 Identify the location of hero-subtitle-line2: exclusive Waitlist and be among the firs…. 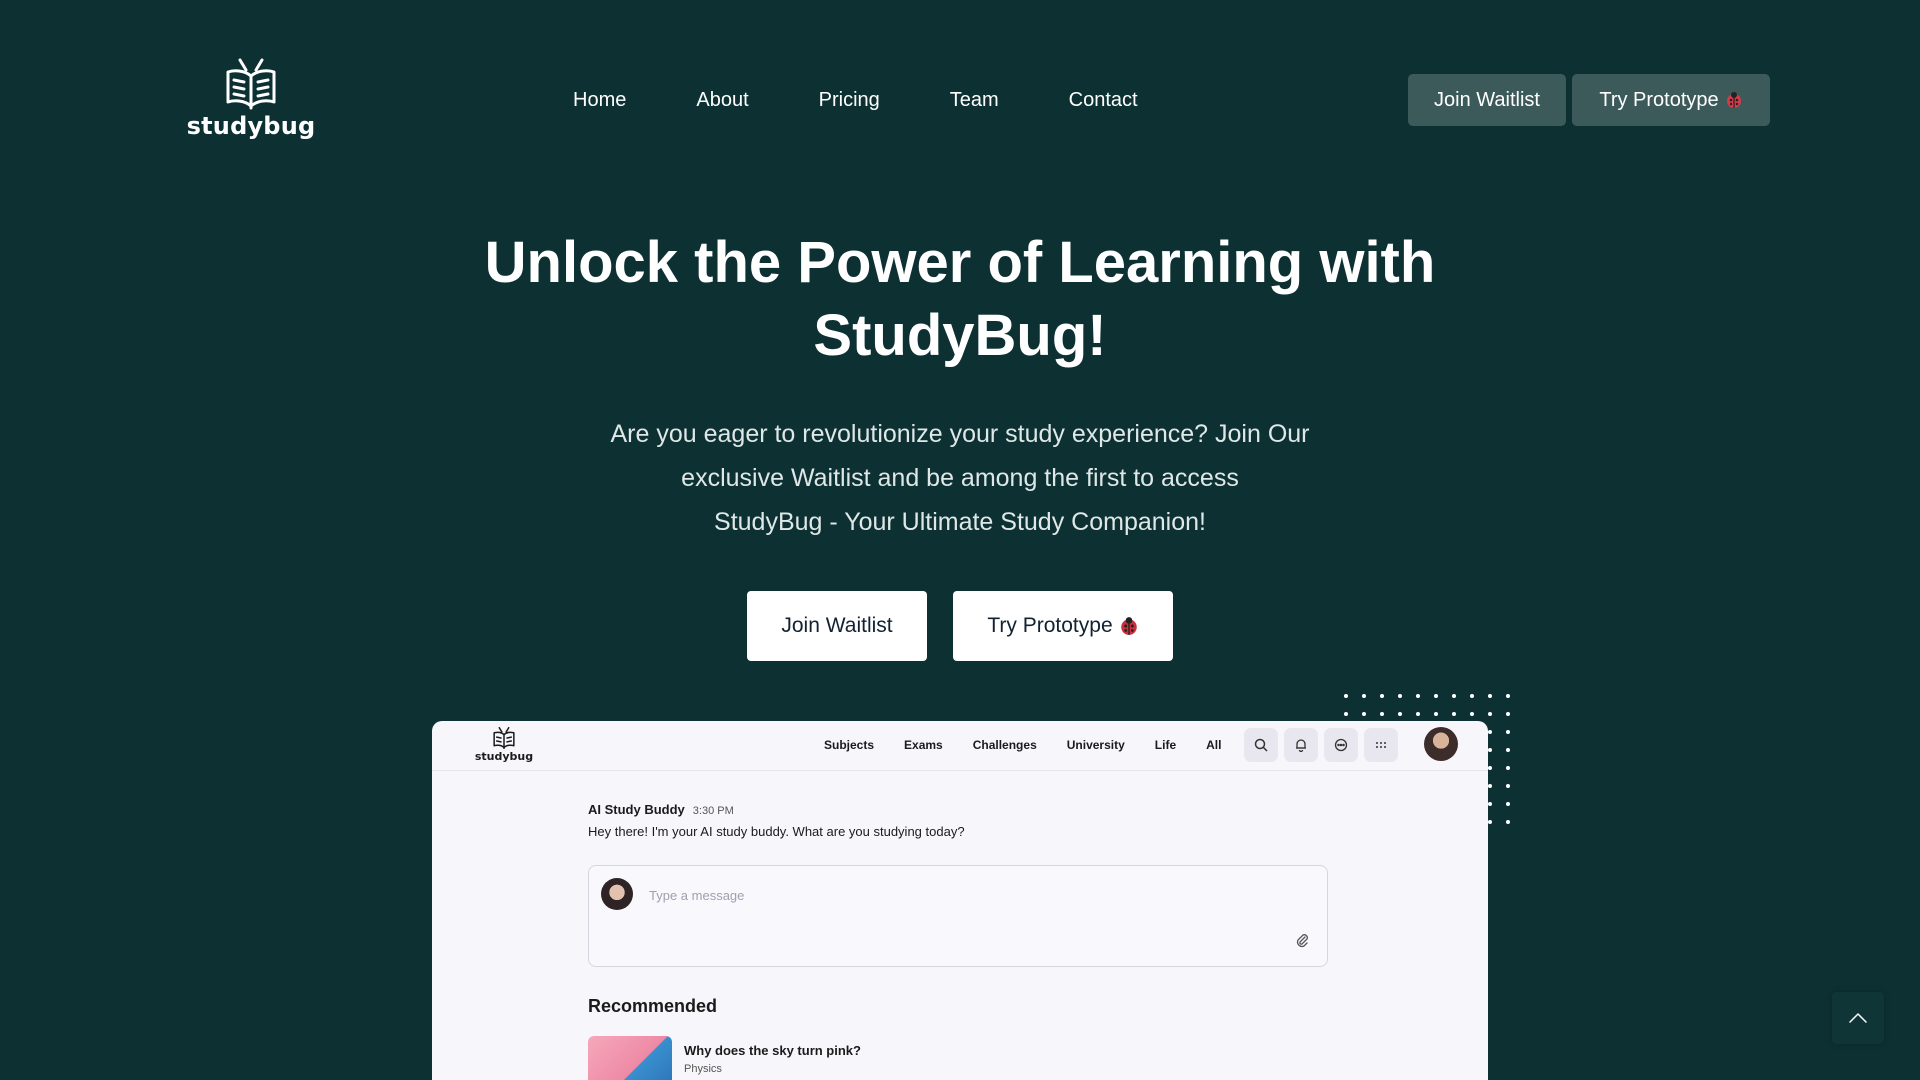
(960, 478).